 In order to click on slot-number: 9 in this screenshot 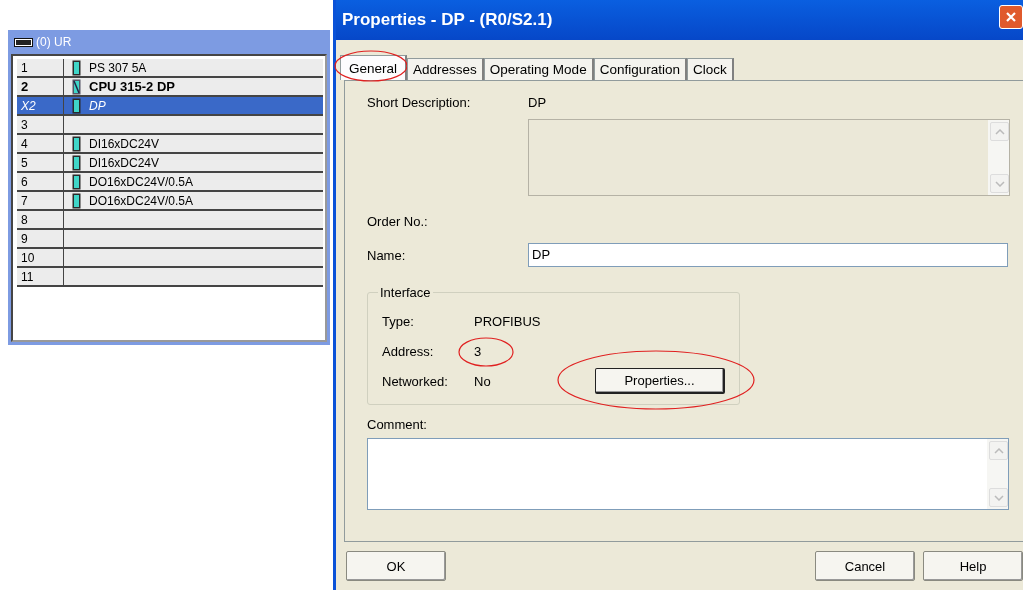, I will do `click(40, 238)`.